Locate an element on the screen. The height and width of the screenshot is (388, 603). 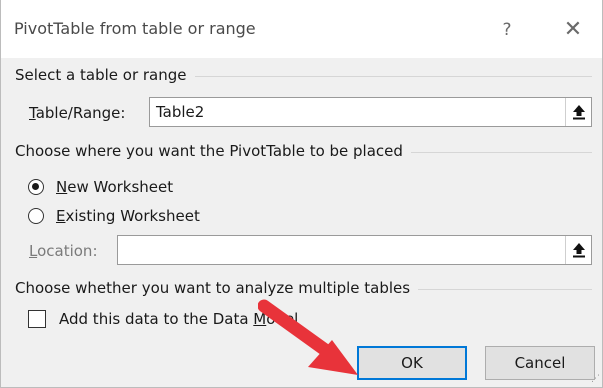
section-heading-source: Select a table or range is located at coordinates (105, 75).